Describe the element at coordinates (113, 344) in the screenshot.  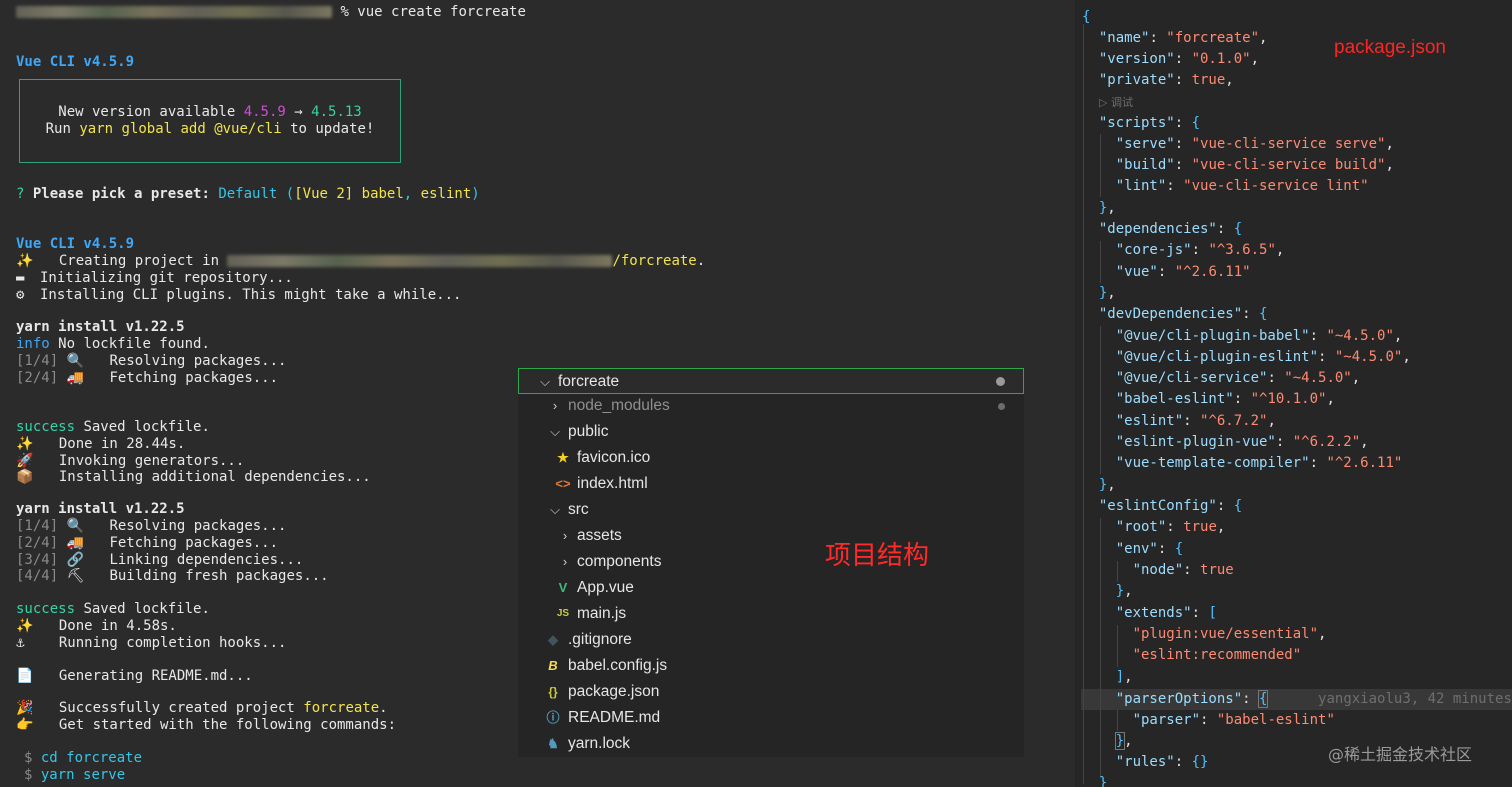
I see `info-line: info No lockfile found.` at that location.